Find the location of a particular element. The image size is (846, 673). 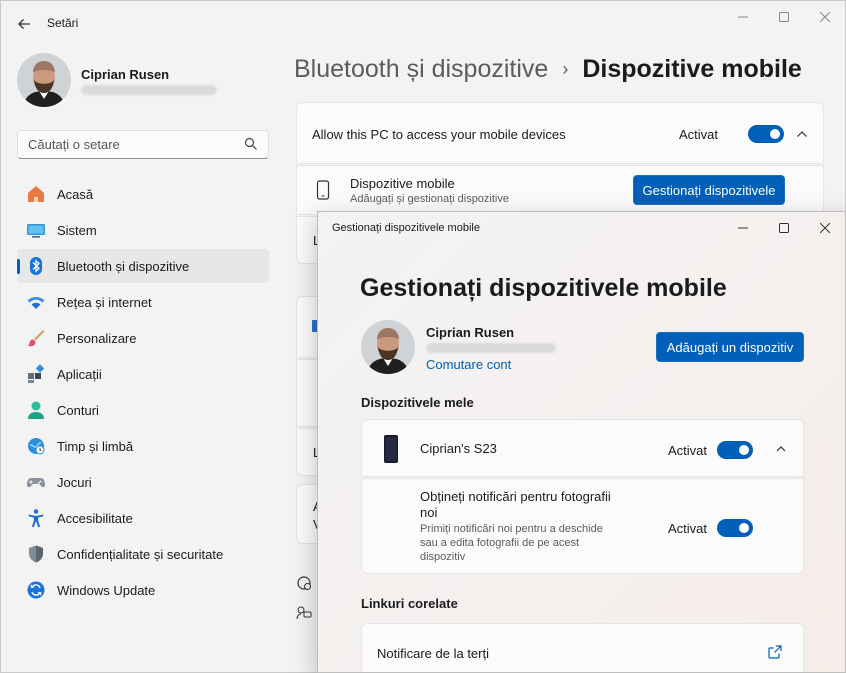

search-icon is located at coordinates (251, 144).